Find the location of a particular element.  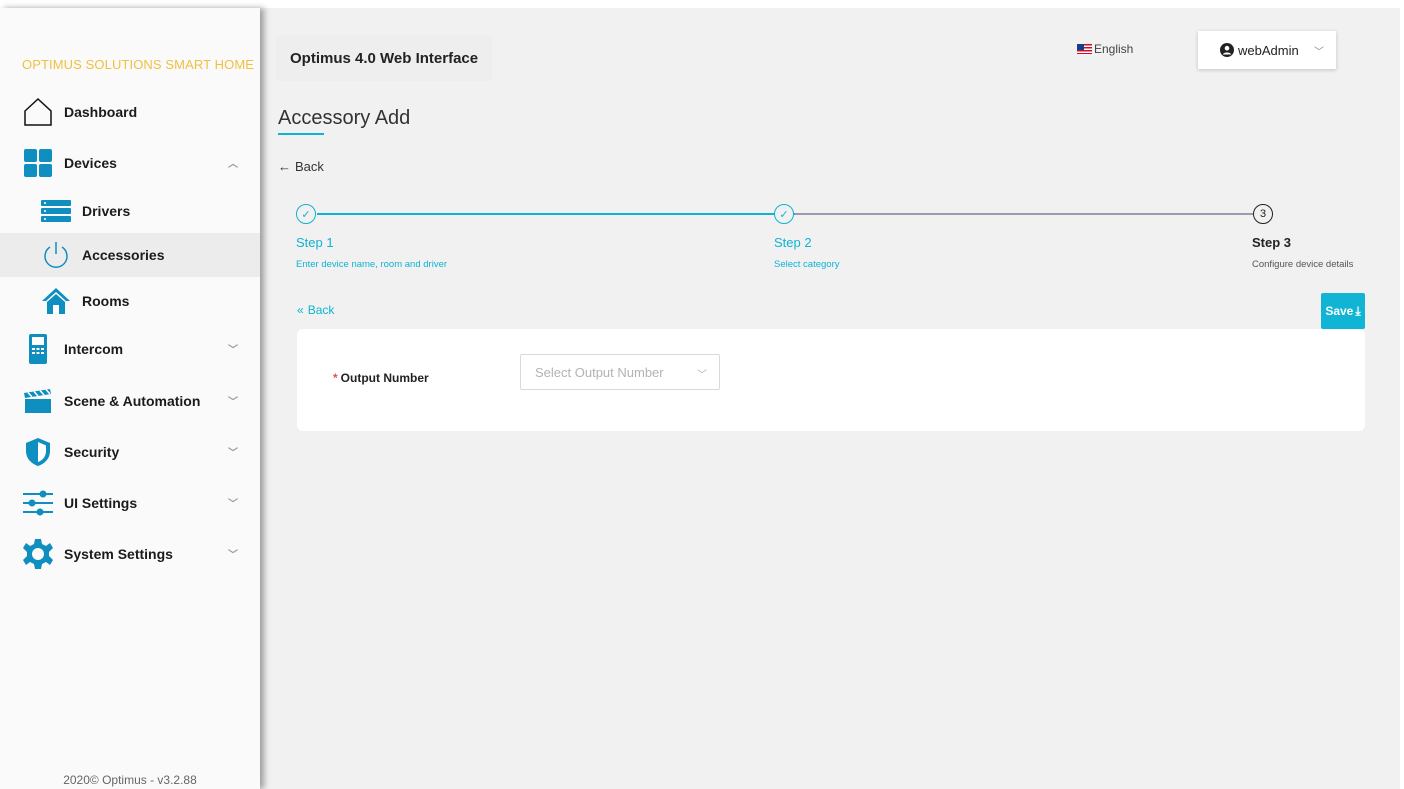

sidebar-item-rooms: Rooms is located at coordinates (130, 301).